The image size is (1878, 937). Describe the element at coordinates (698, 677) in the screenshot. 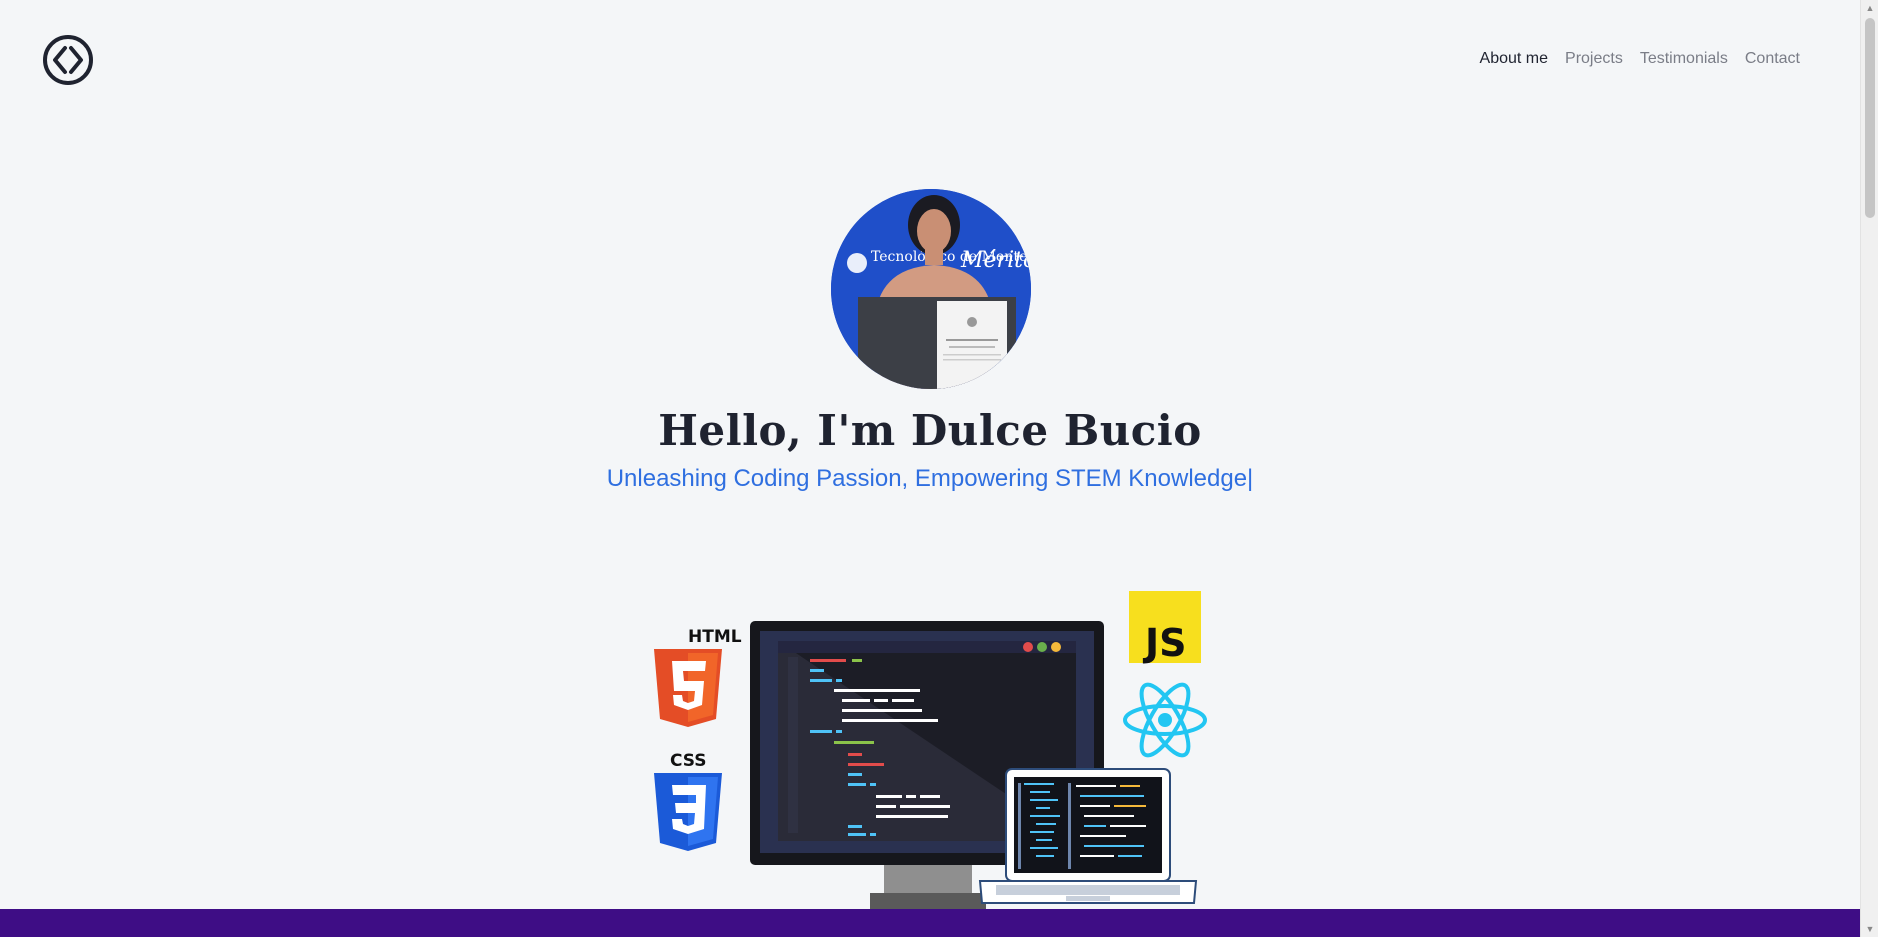

I see `html5-icon: HTML` at that location.